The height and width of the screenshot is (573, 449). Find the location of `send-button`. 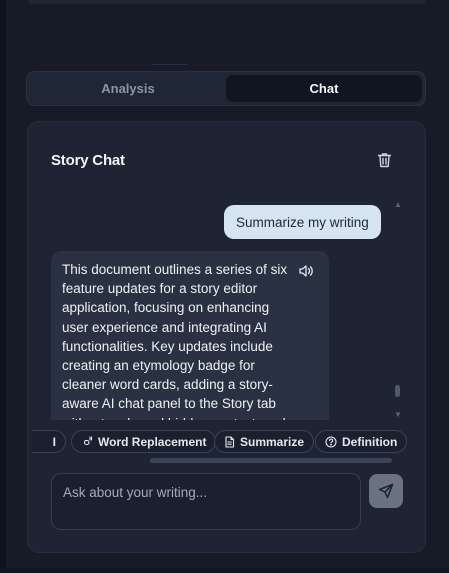

send-button is located at coordinates (386, 491).